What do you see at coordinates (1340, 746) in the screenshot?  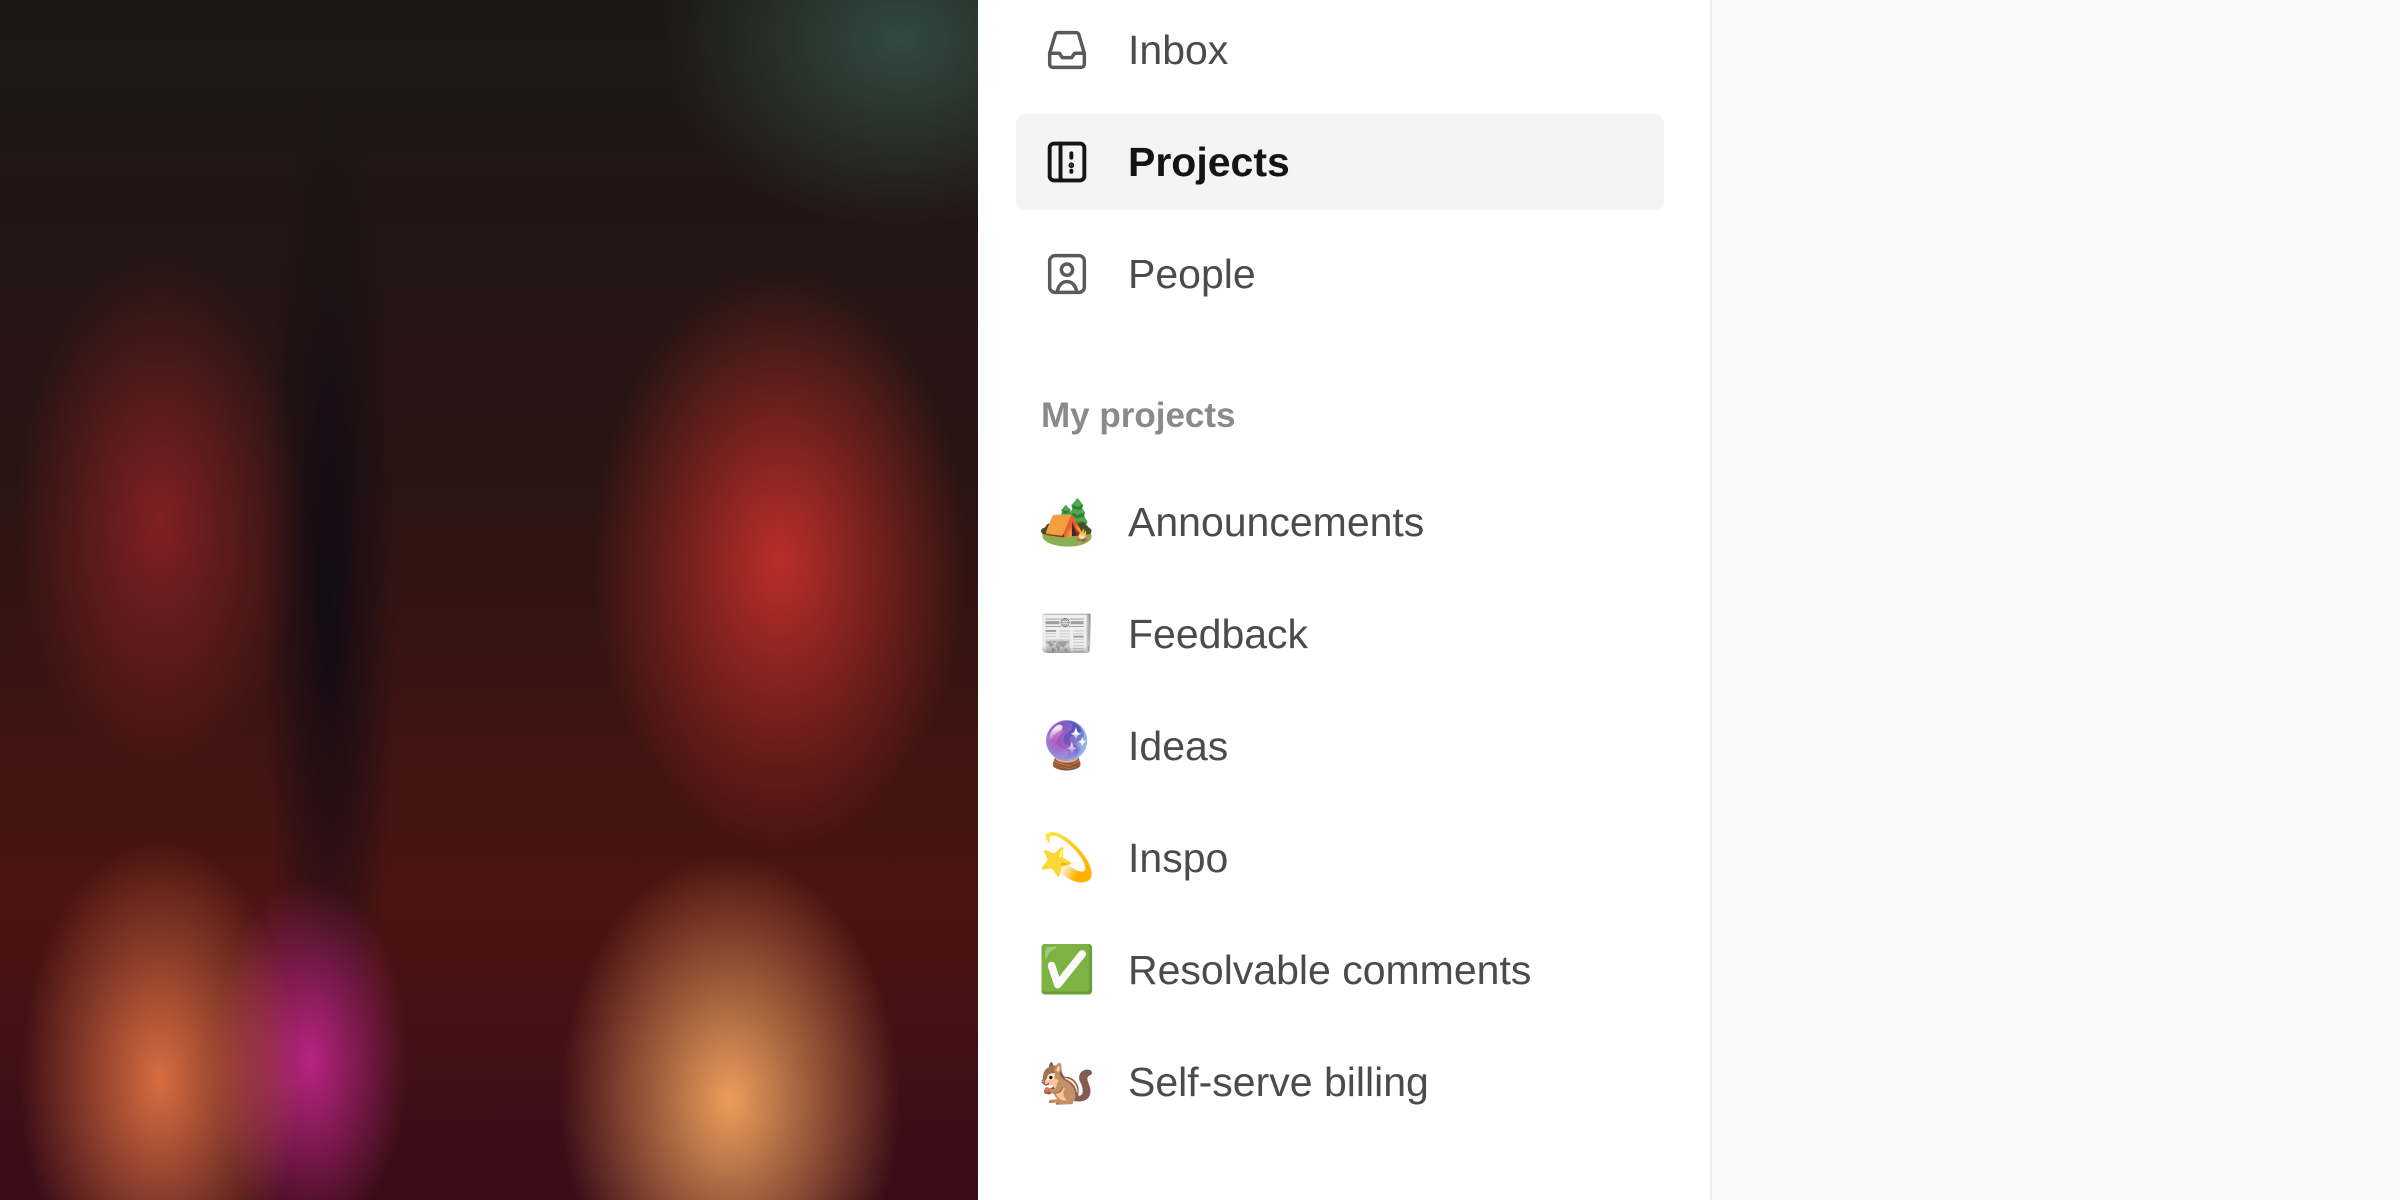 I see `project-item-ideas: 🔮 Ideas` at bounding box center [1340, 746].